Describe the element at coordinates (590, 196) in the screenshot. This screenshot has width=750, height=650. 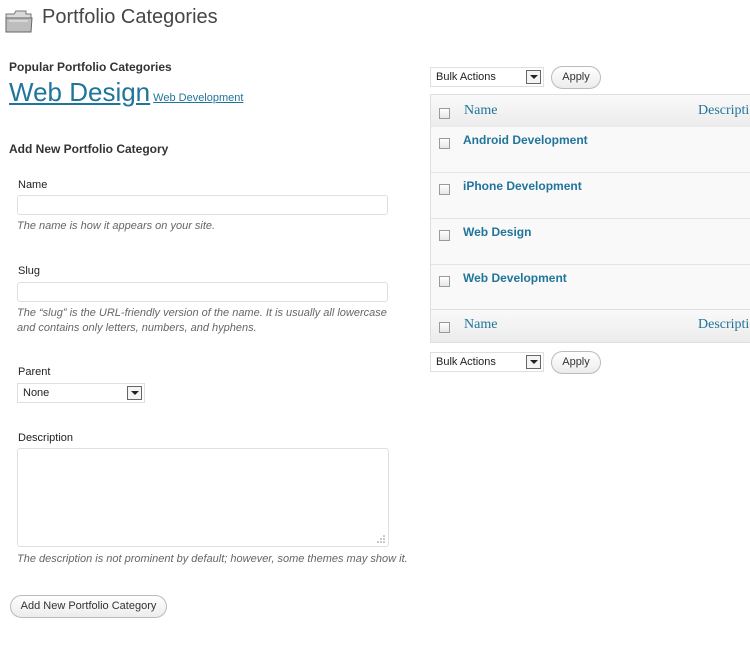
I see `table-row: iPhone Development` at that location.